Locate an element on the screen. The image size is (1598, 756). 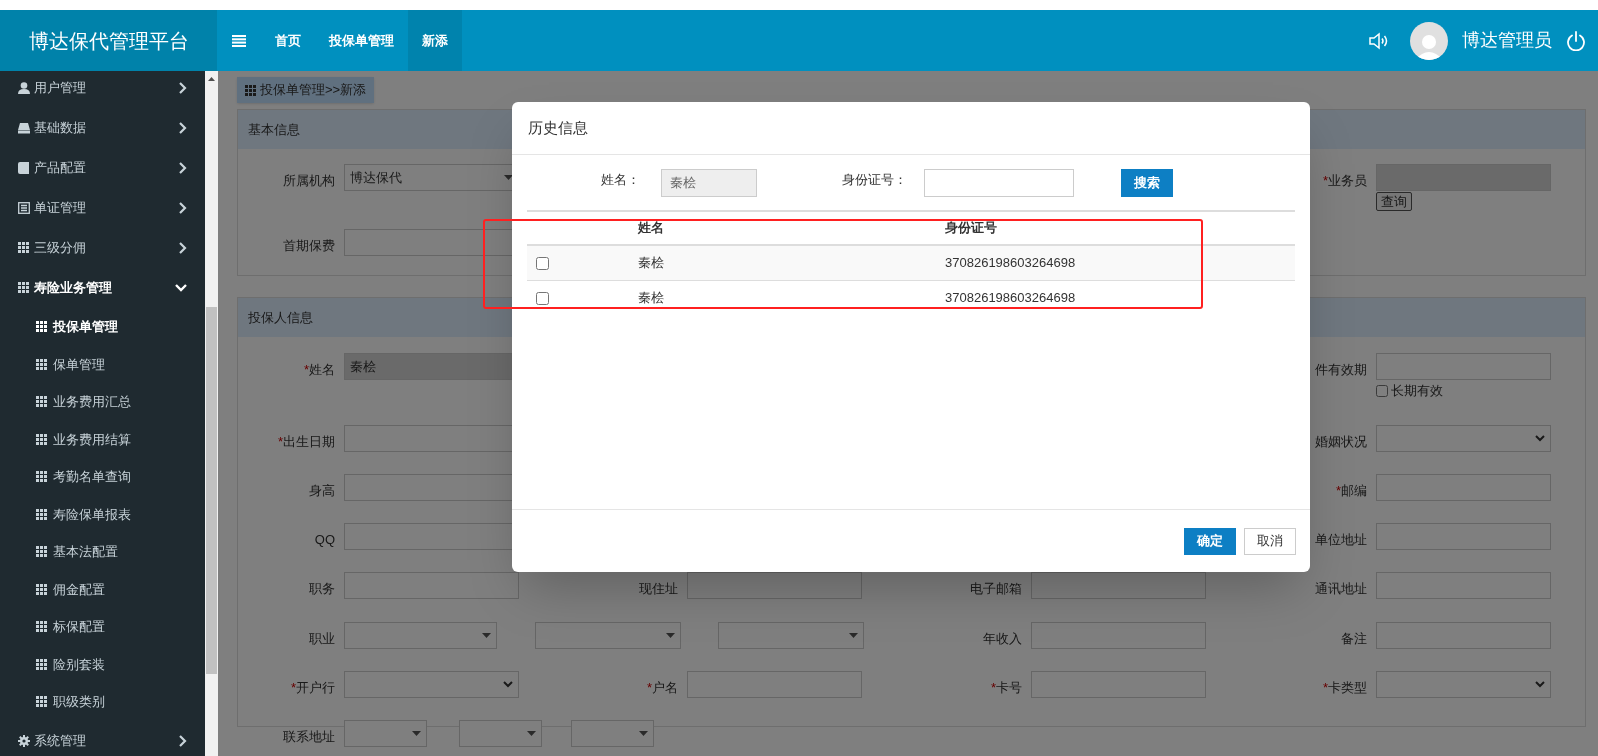
user-name: 博达管理员 is located at coordinates (1507, 40).